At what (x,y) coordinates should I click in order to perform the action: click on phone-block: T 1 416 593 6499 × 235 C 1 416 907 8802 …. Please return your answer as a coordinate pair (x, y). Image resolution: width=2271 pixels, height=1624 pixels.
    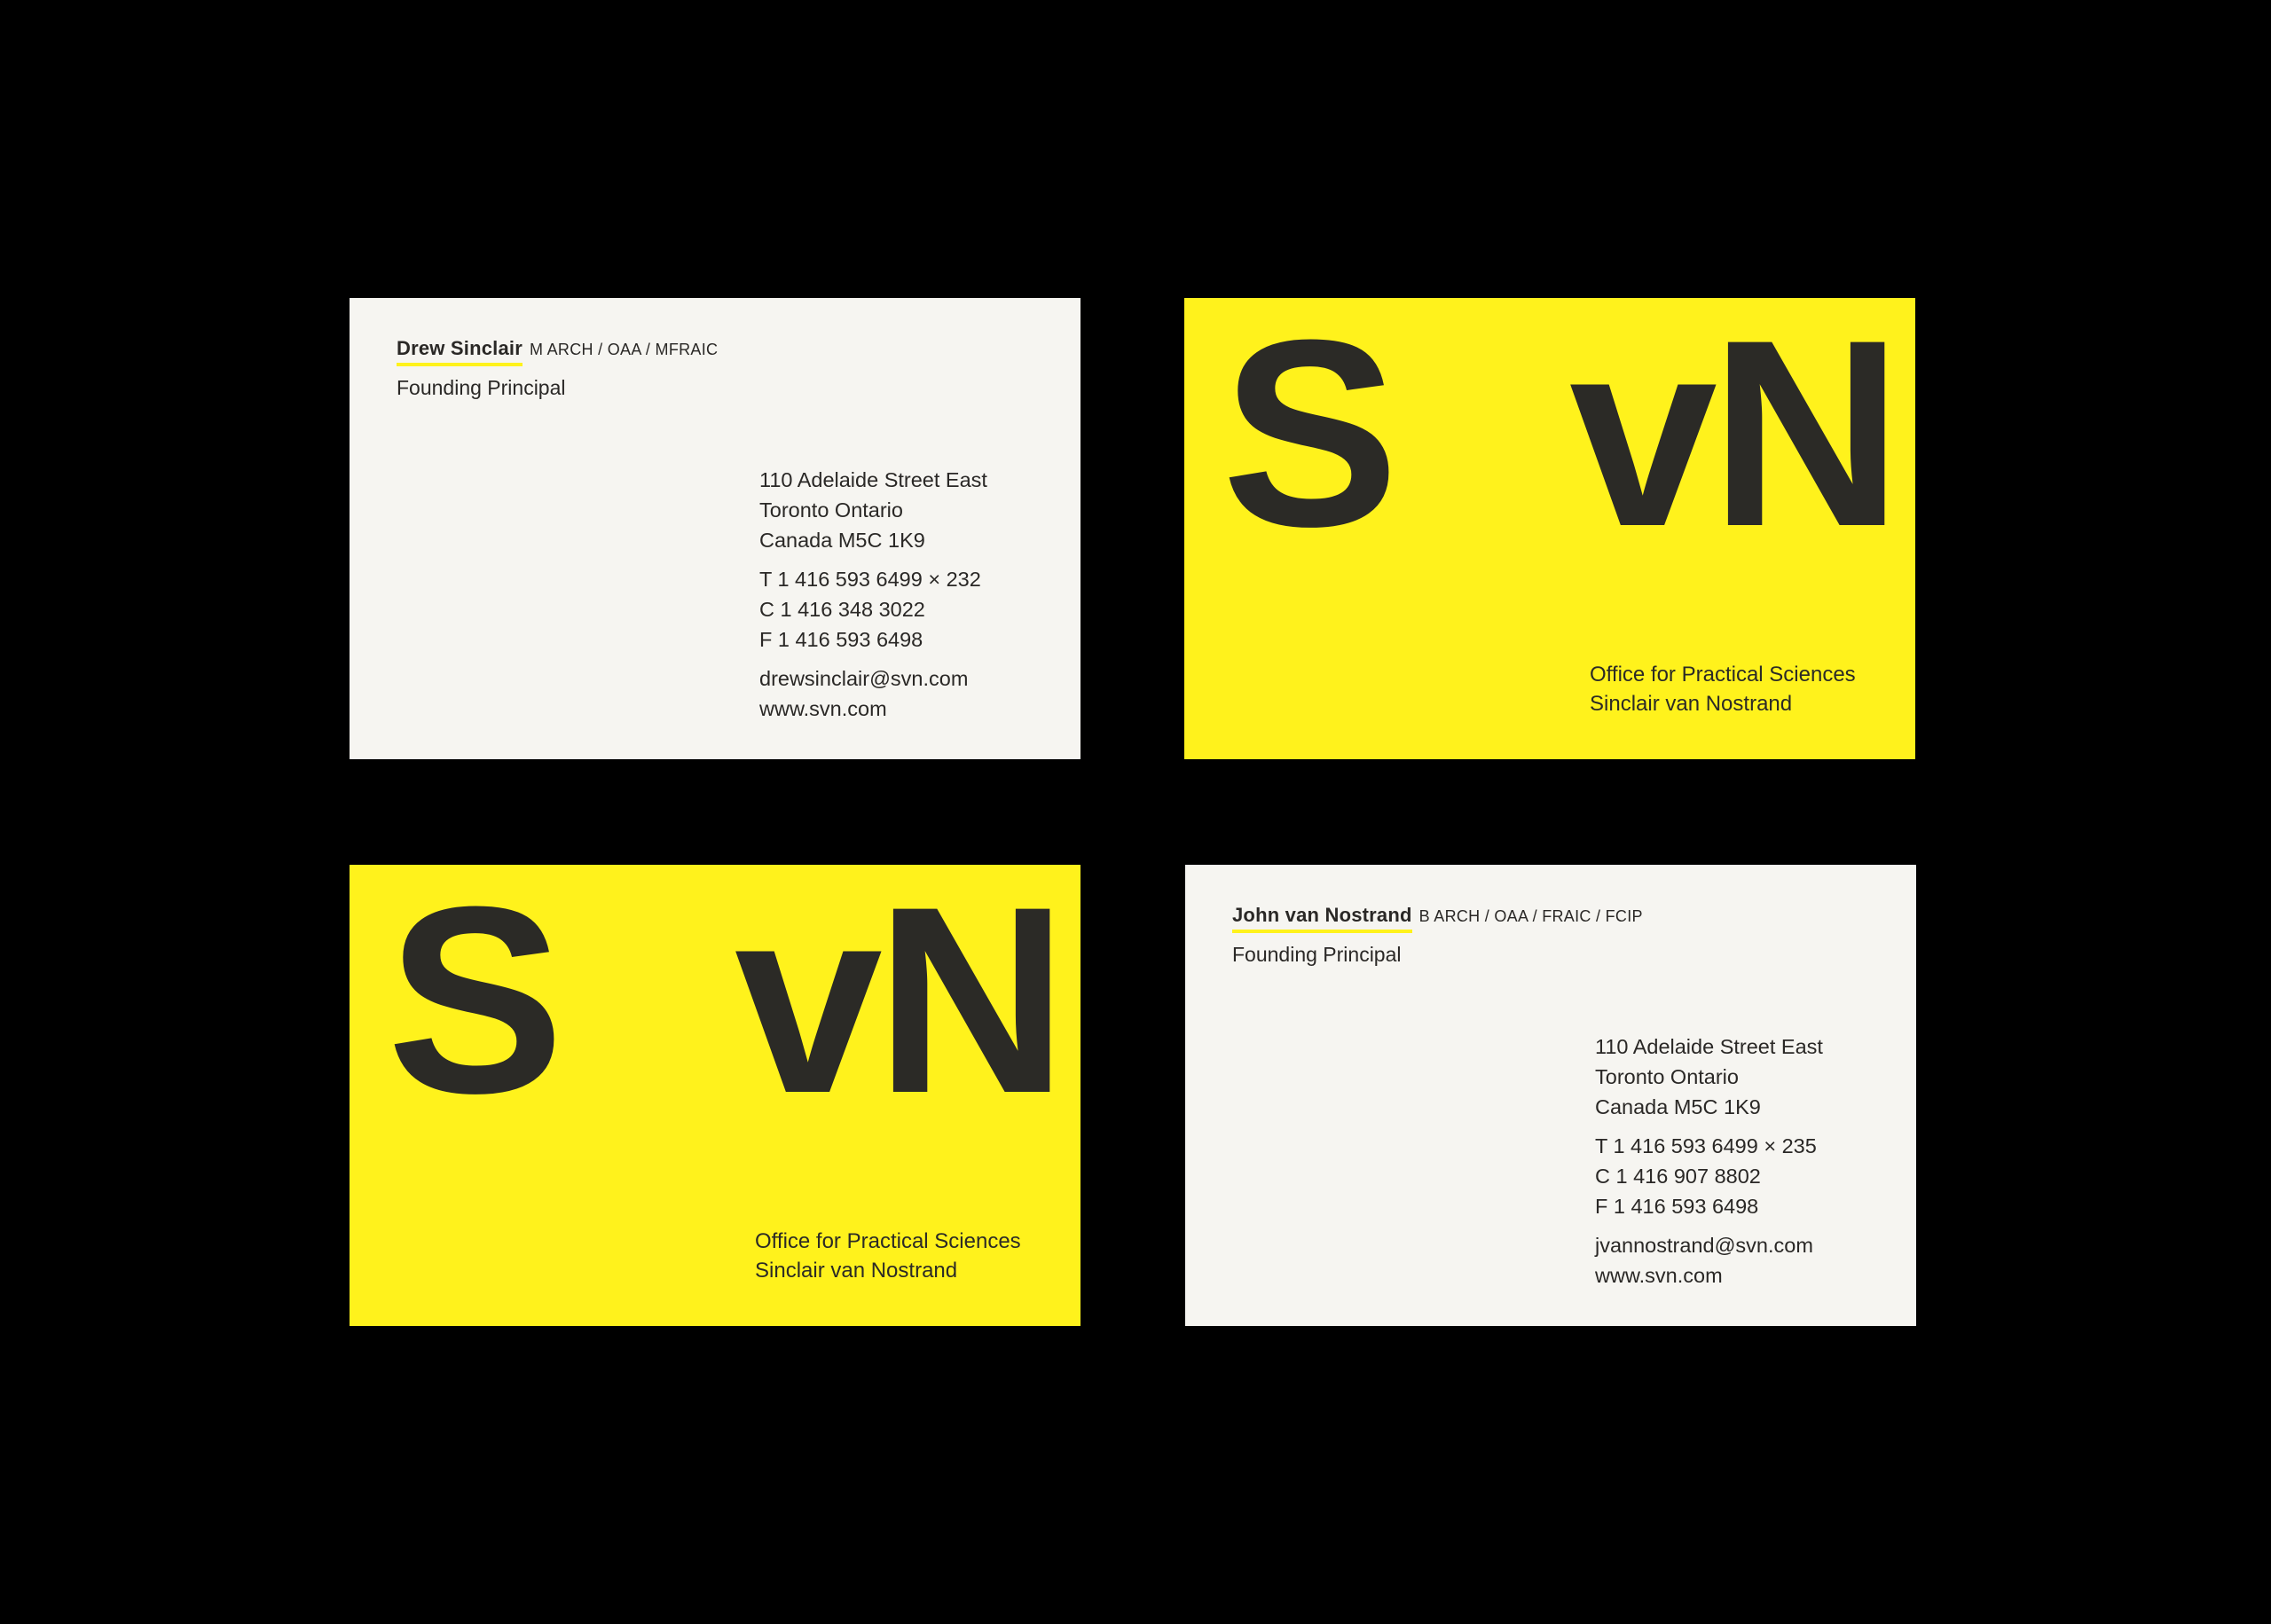
    Looking at the image, I should click on (1709, 1176).